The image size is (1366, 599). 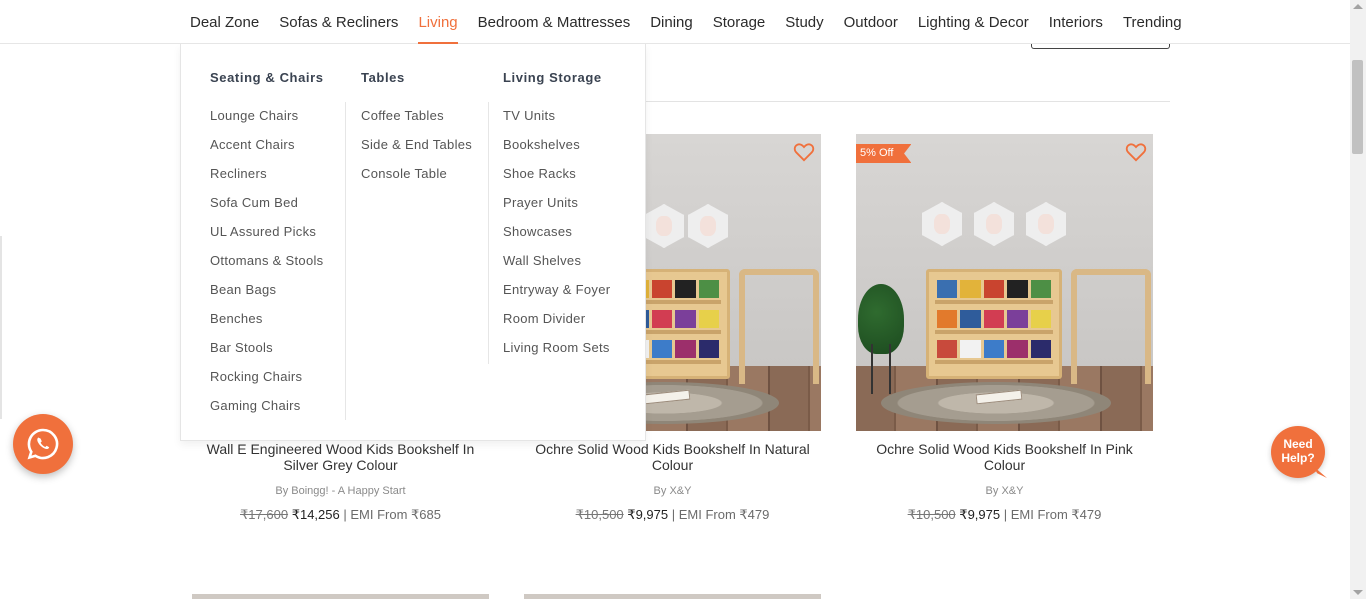 What do you see at coordinates (871, 22) in the screenshot?
I see `nav-item-outdoor: Outdoor` at bounding box center [871, 22].